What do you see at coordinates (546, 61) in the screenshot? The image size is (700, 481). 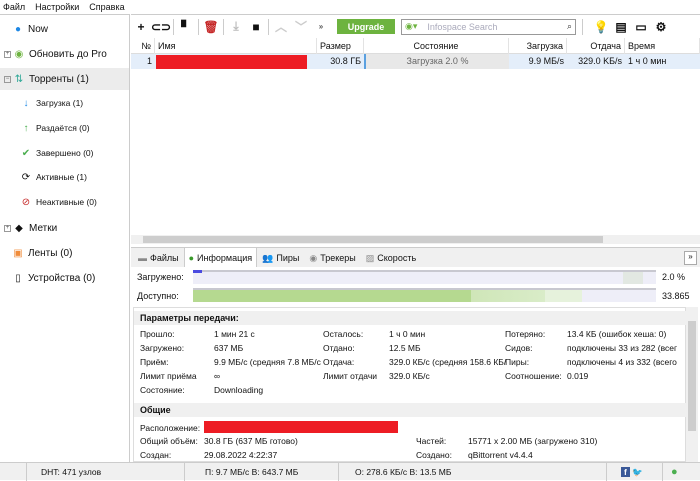 I see `row-download: 9.9 МБ/s` at bounding box center [546, 61].